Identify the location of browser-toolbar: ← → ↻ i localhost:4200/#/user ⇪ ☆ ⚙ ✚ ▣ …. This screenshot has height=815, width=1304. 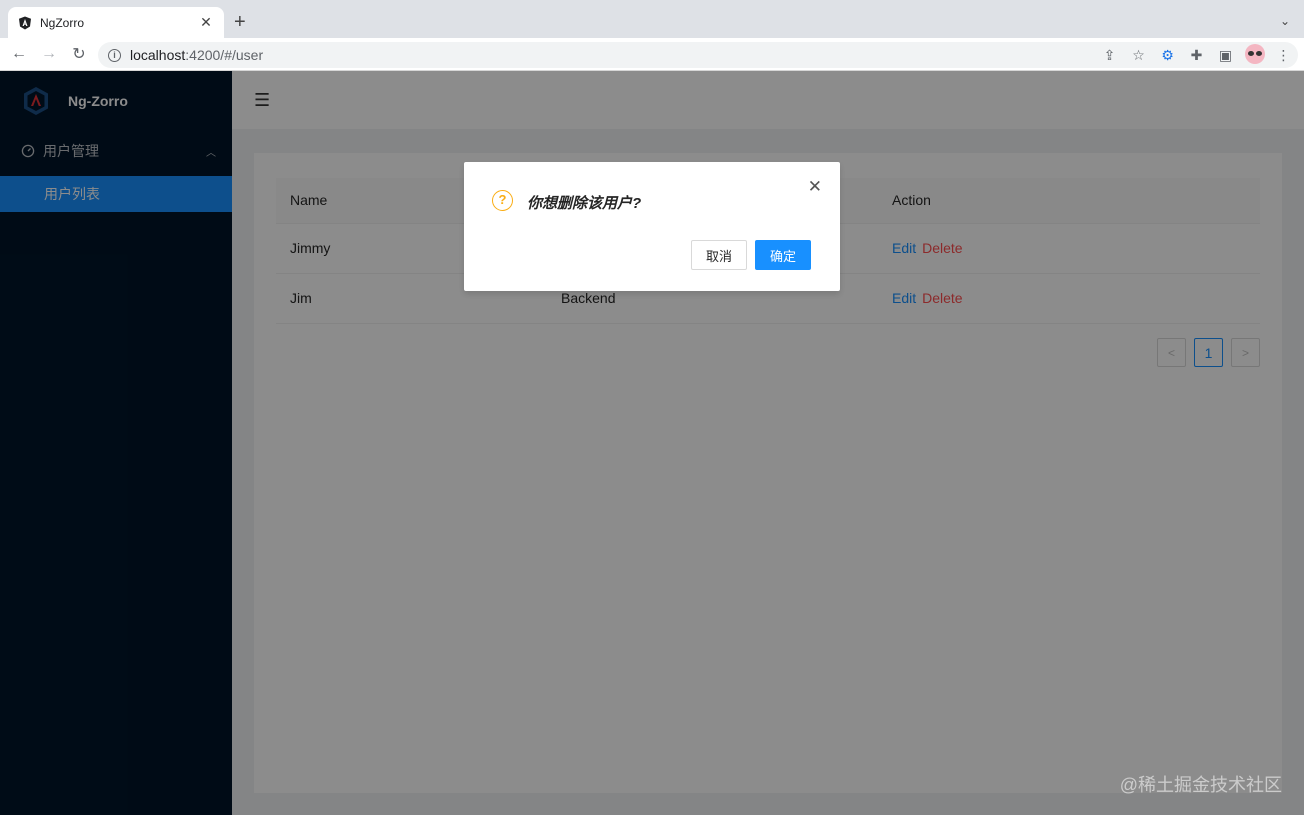
(652, 54).